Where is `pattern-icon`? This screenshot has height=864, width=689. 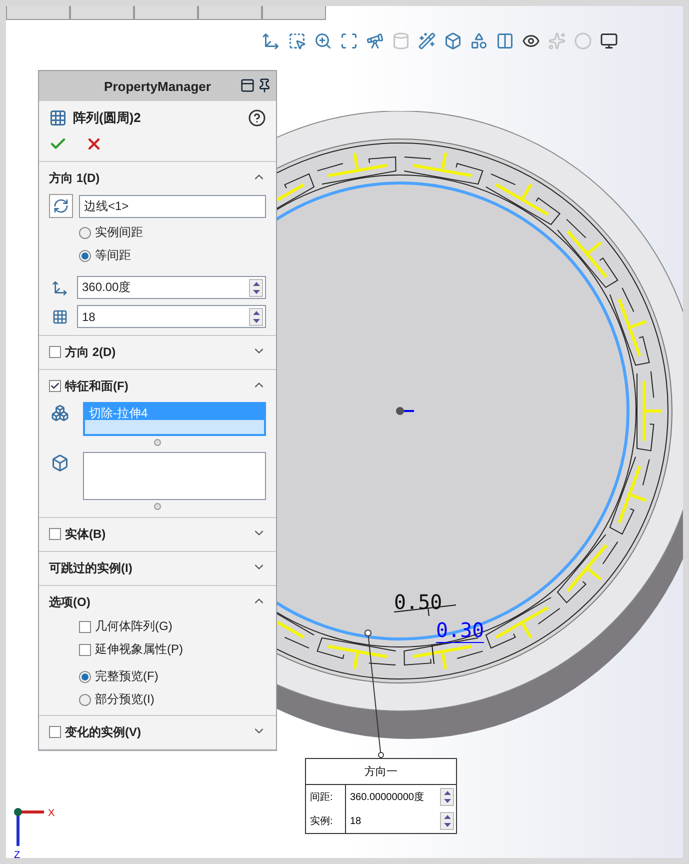
pattern-icon is located at coordinates (58, 118).